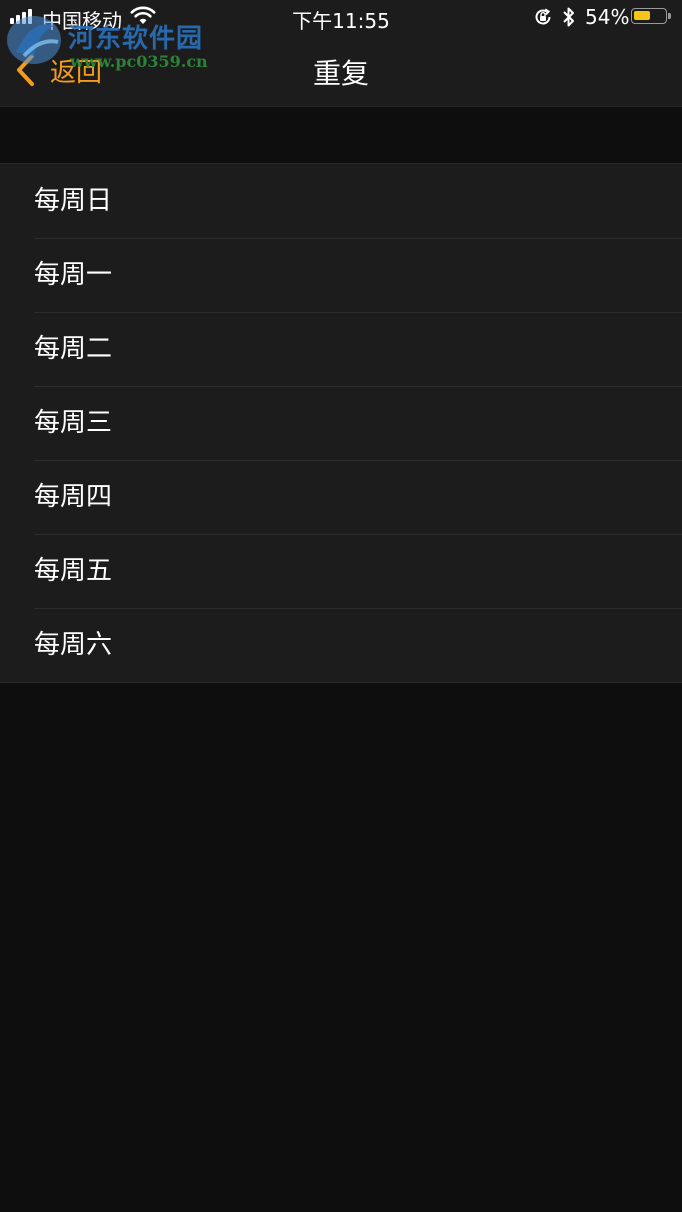 The height and width of the screenshot is (1212, 682). I want to click on list-item: 每周四, so click(341, 497).